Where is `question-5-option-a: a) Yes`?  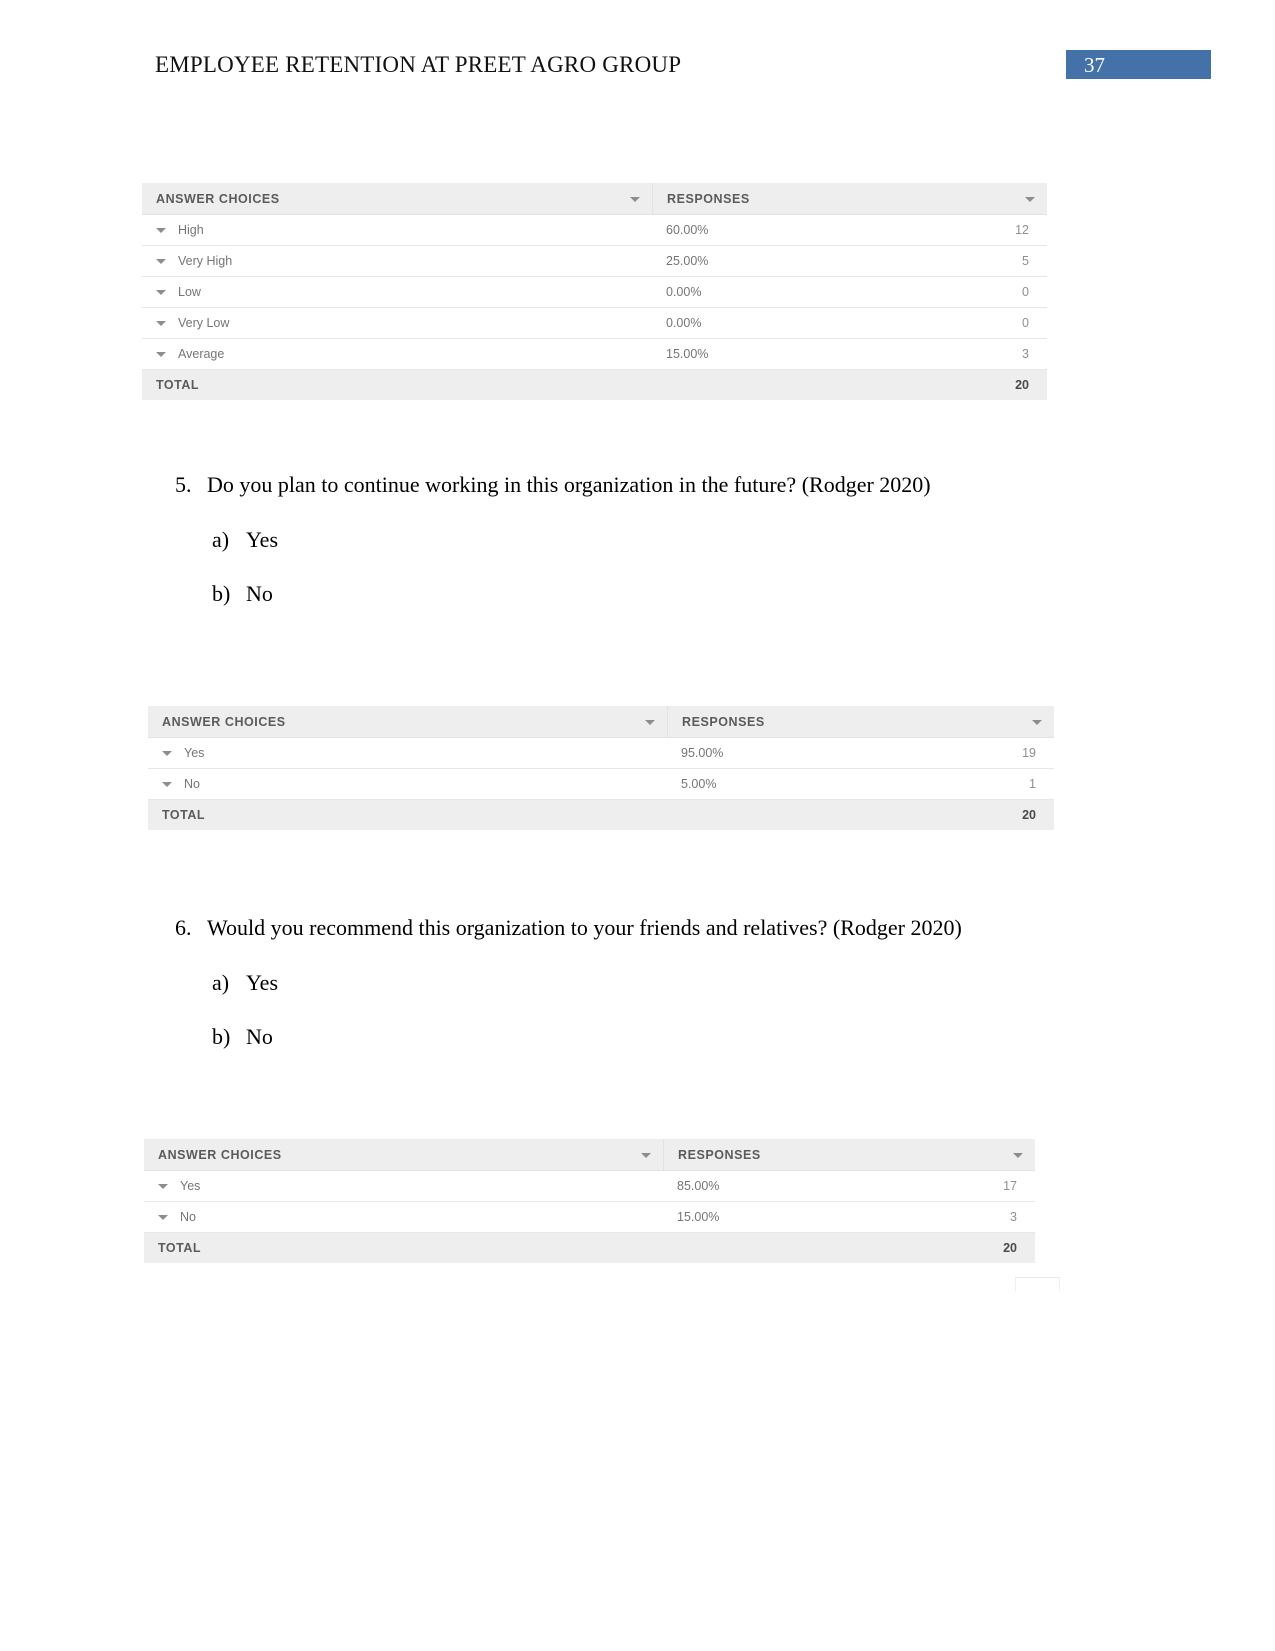 question-5-option-a: a) Yes is located at coordinates (245, 540).